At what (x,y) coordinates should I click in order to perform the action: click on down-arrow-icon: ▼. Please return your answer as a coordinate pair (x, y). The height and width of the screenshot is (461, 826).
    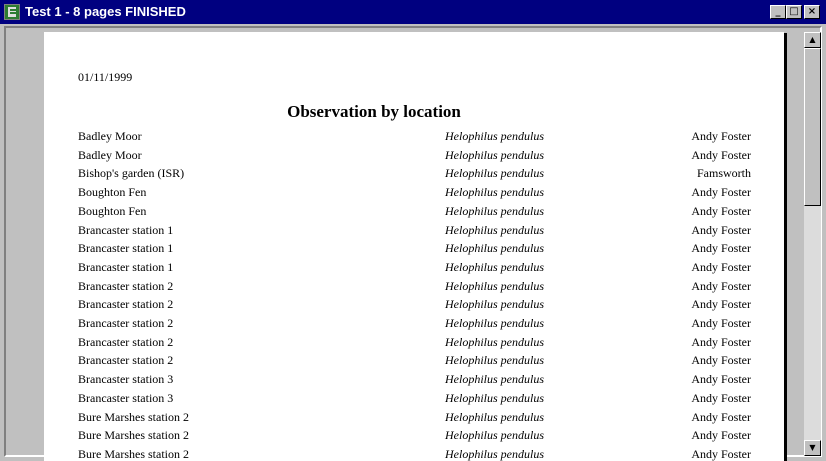
    Looking at the image, I should click on (812, 447).